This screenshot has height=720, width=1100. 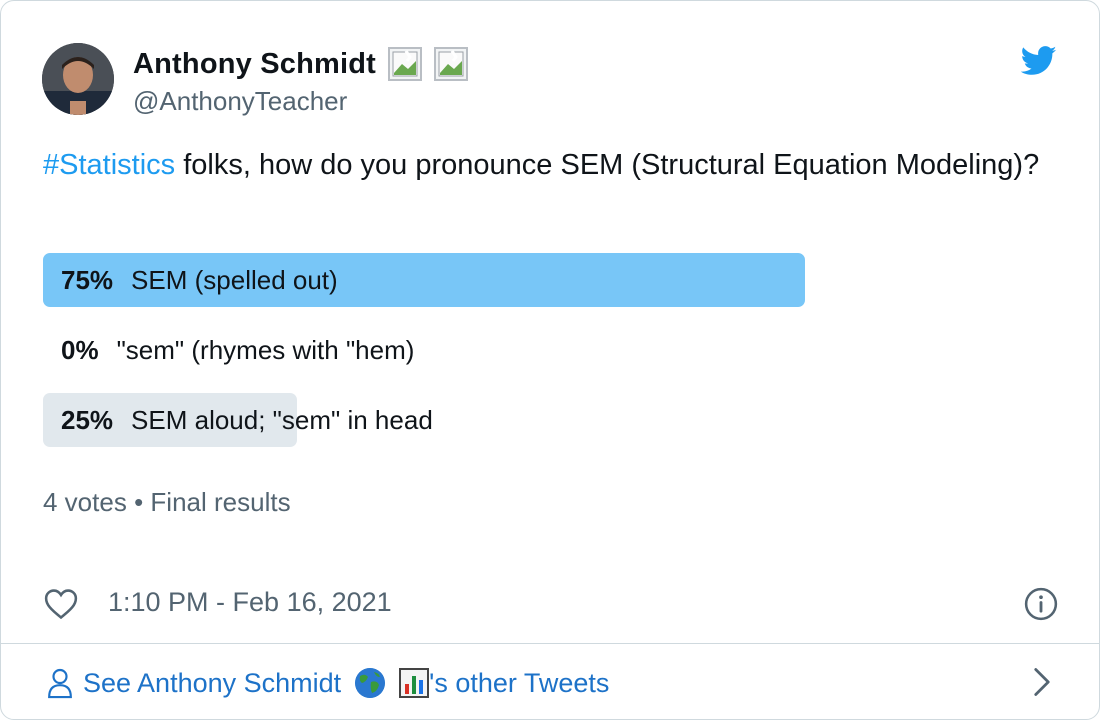 I want to click on bar-chart-emoji-icon, so click(x=414, y=683).